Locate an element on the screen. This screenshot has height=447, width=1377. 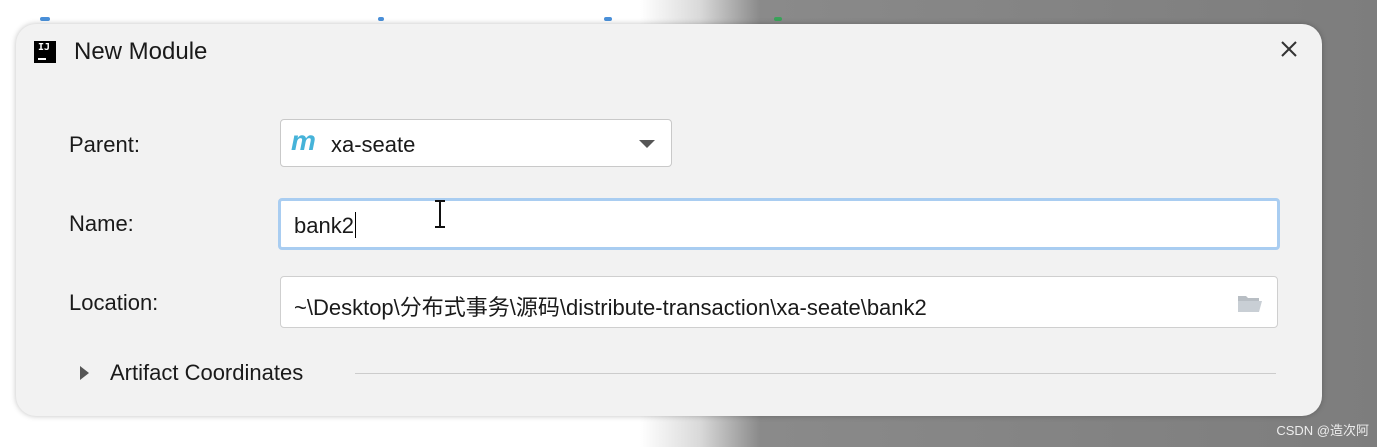
chevron-down-icon is located at coordinates (647, 144).